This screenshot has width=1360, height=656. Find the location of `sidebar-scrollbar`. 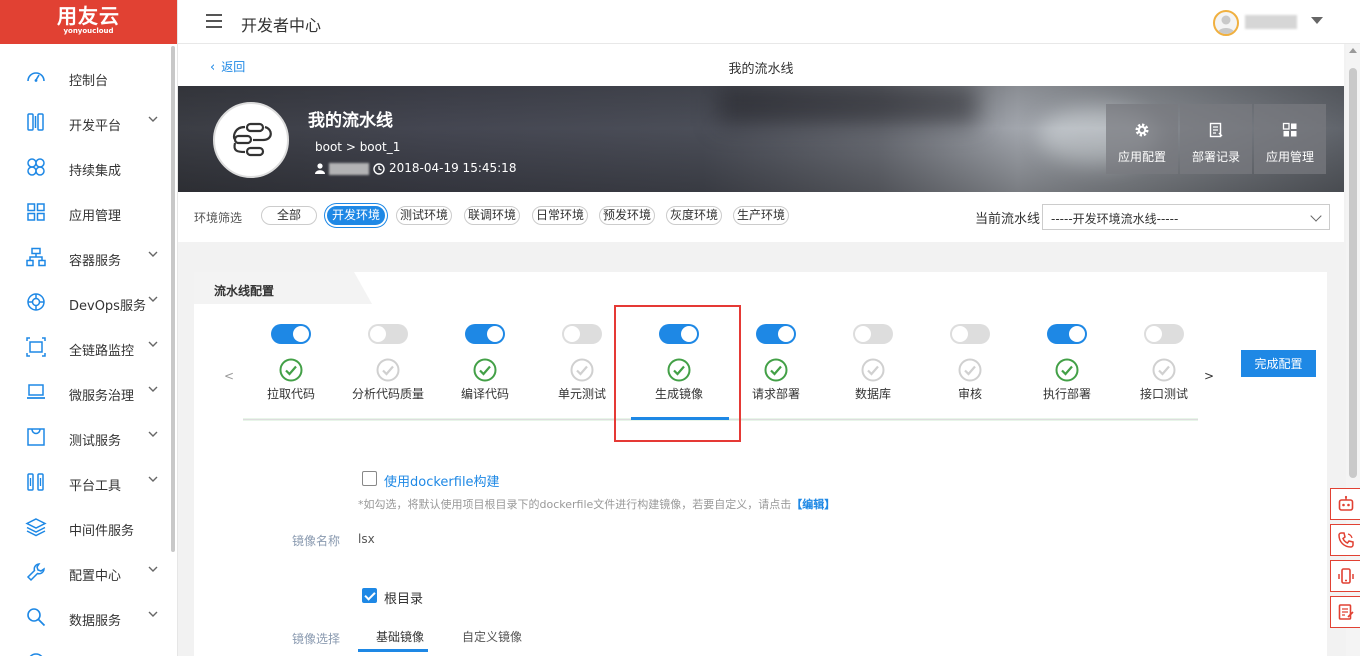

sidebar-scrollbar is located at coordinates (173, 299).